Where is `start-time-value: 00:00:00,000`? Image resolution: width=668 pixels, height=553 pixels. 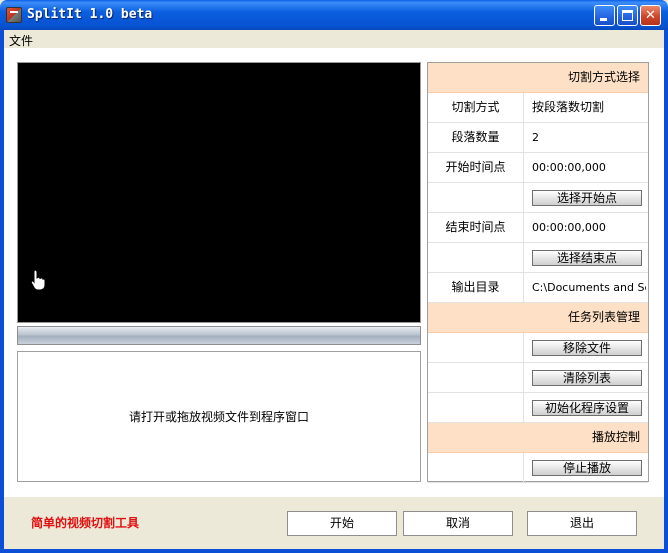 start-time-value: 00:00:00,000 is located at coordinates (589, 167).